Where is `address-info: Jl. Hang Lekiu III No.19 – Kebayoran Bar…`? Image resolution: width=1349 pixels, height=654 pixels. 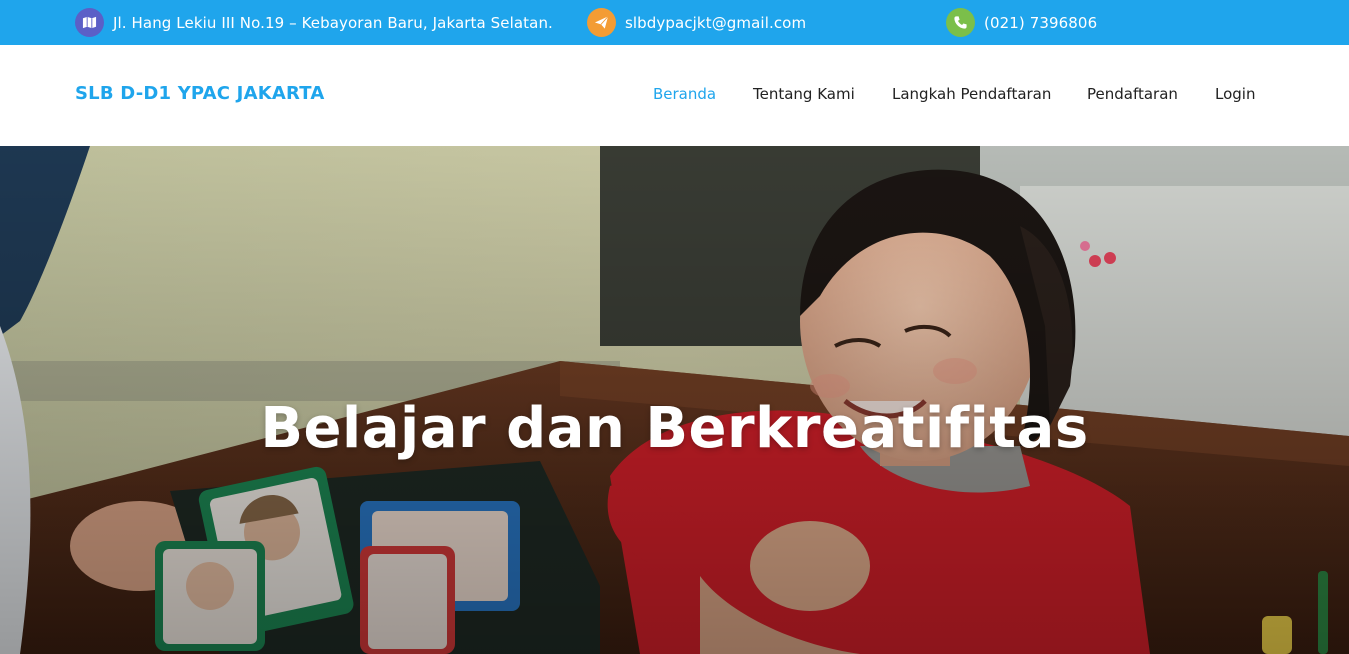 address-info: Jl. Hang Lekiu III No.19 – Kebayoran Bar… is located at coordinates (314, 22).